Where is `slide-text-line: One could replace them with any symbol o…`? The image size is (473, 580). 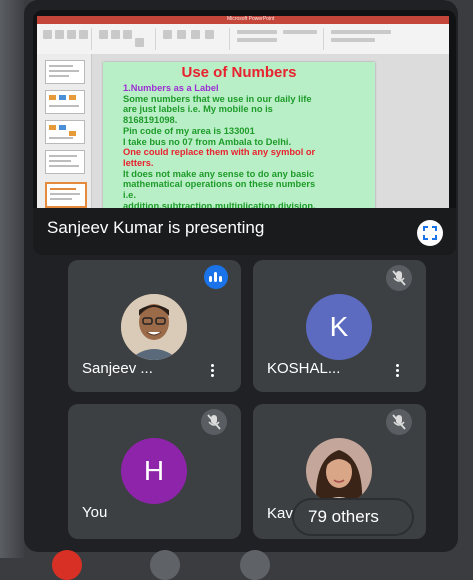 slide-text-line: One could replace them with any symbol o… is located at coordinates (219, 152).